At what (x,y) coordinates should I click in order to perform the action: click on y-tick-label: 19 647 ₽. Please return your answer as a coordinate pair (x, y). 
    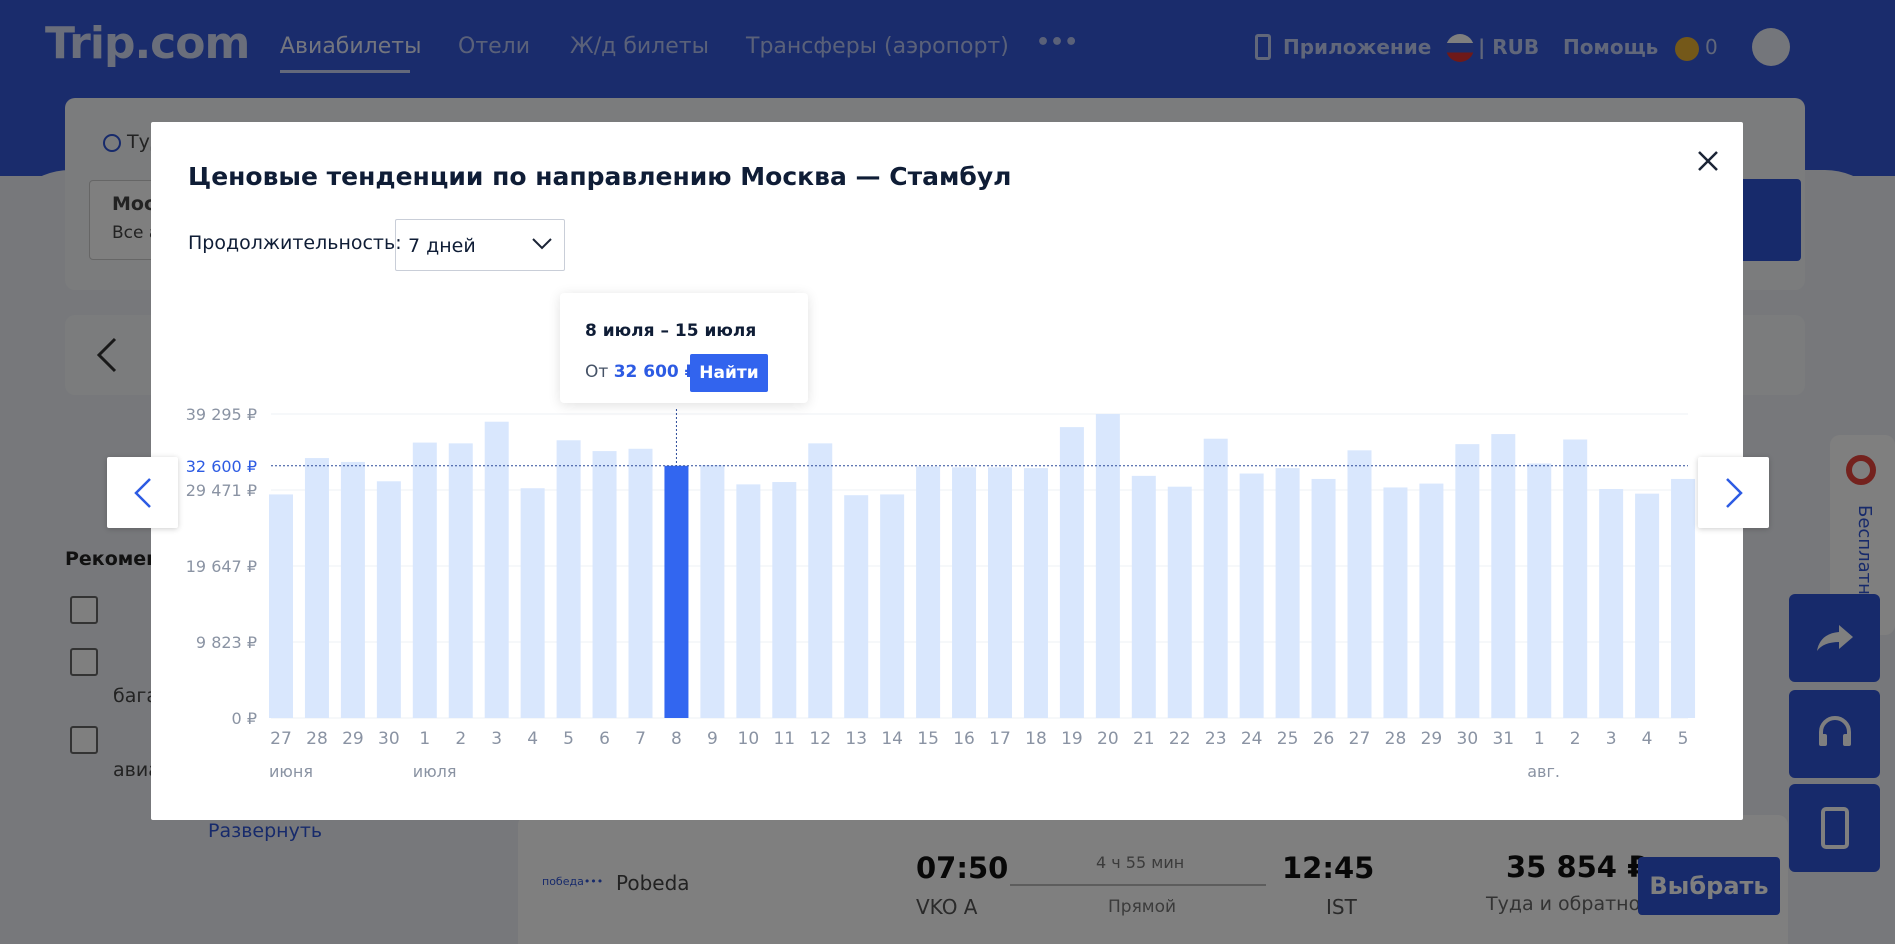
    Looking at the image, I should click on (221, 566).